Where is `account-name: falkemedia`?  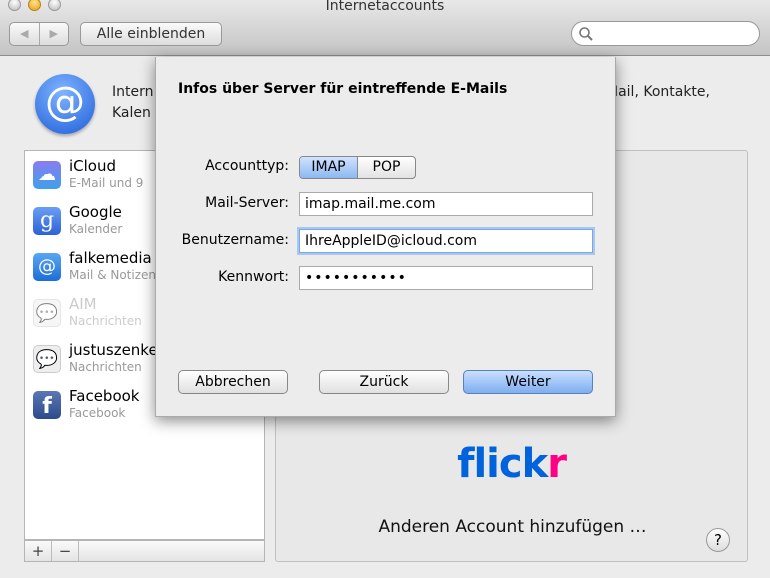 account-name: falkemedia is located at coordinates (110, 258).